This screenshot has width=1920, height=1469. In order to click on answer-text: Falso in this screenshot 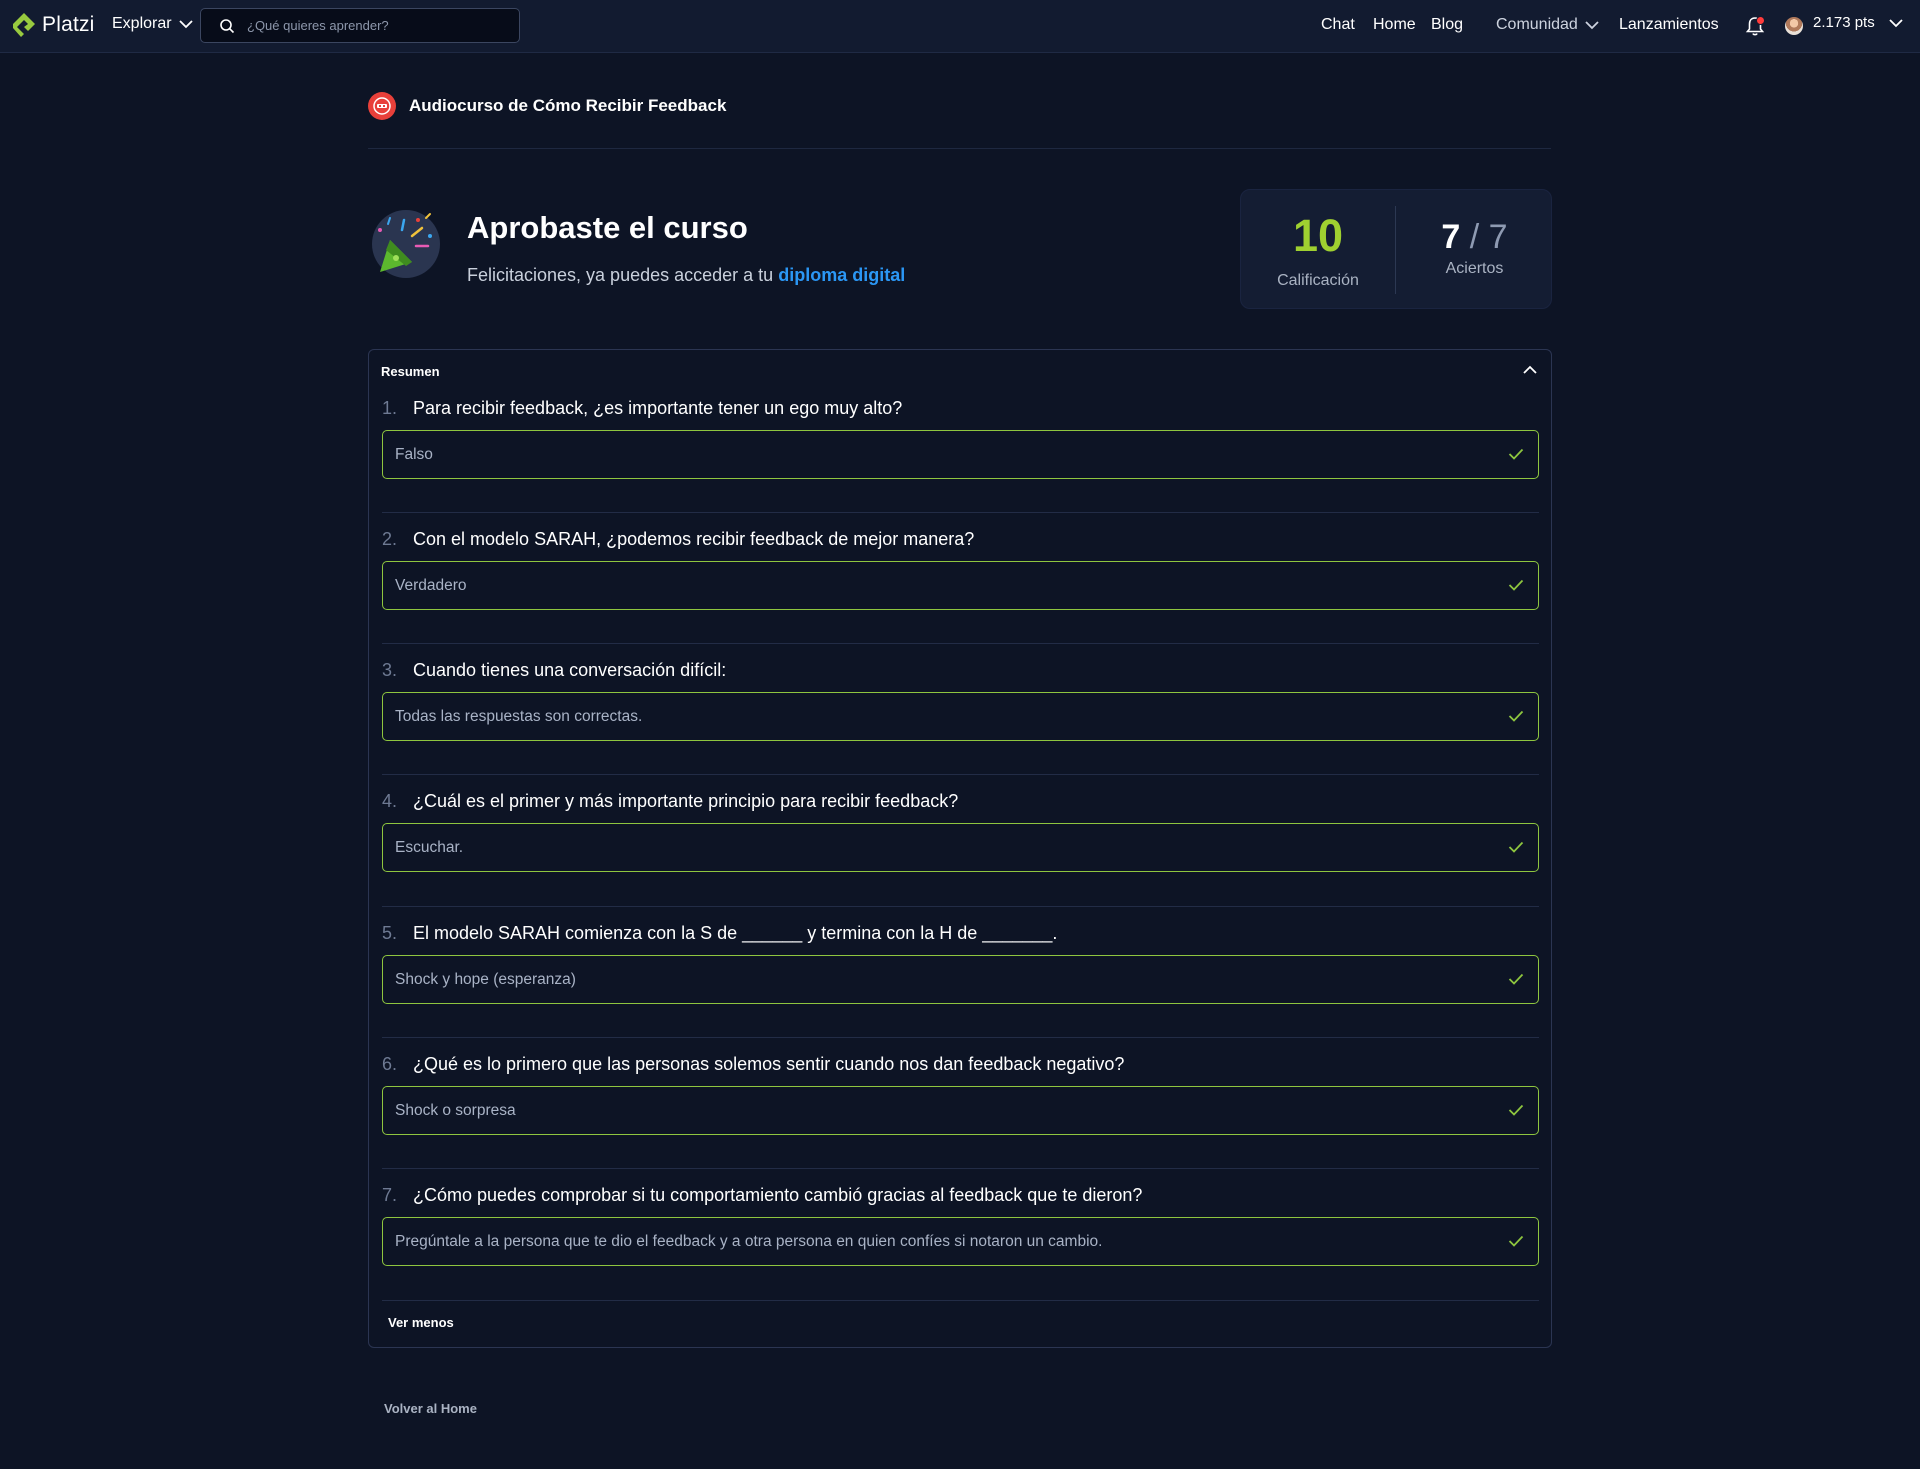, I will do `click(414, 454)`.